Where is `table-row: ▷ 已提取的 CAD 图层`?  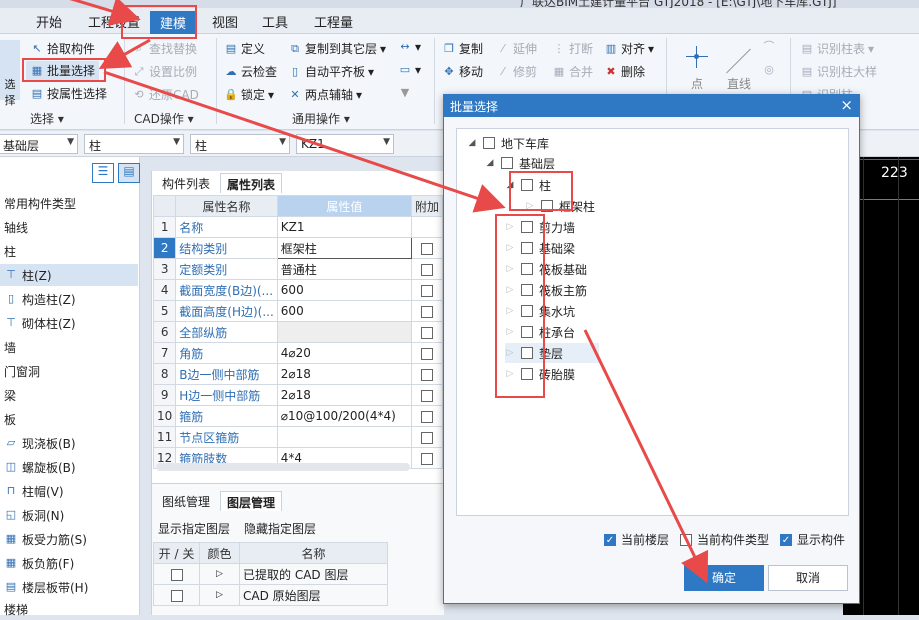
table-row: ▷ 已提取的 CAD 图层 is located at coordinates (270, 574).